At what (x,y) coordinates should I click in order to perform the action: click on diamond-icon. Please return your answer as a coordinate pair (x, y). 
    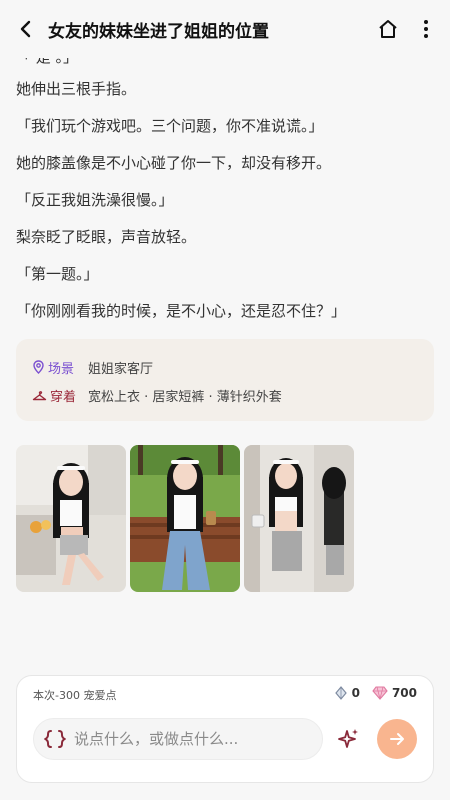
    Looking at the image, I should click on (340, 693).